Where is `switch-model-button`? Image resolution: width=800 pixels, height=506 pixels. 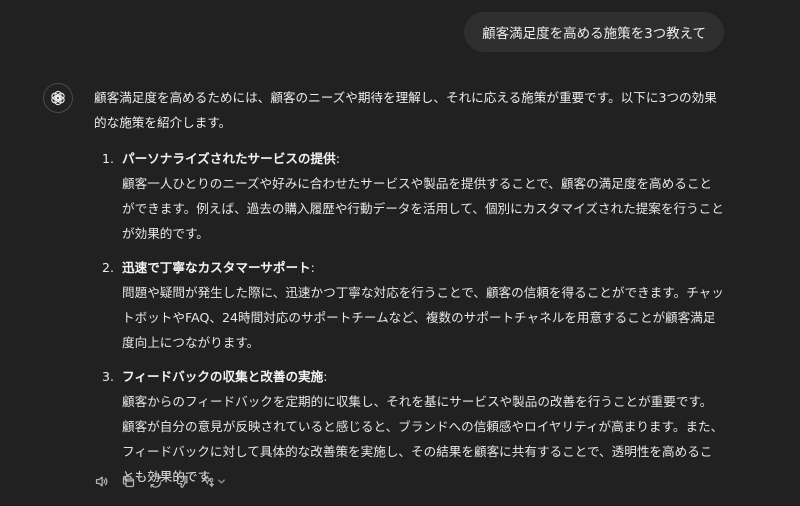
switch-model-button is located at coordinates (213, 481).